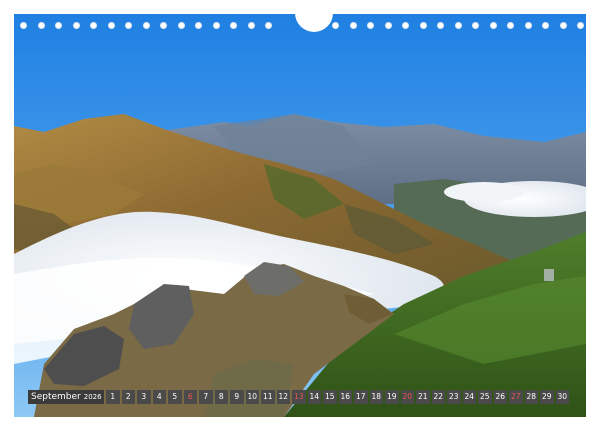 The height and width of the screenshot is (432, 600). What do you see at coordinates (314, 397) in the screenshot?
I see `calendar-day: 14` at bounding box center [314, 397].